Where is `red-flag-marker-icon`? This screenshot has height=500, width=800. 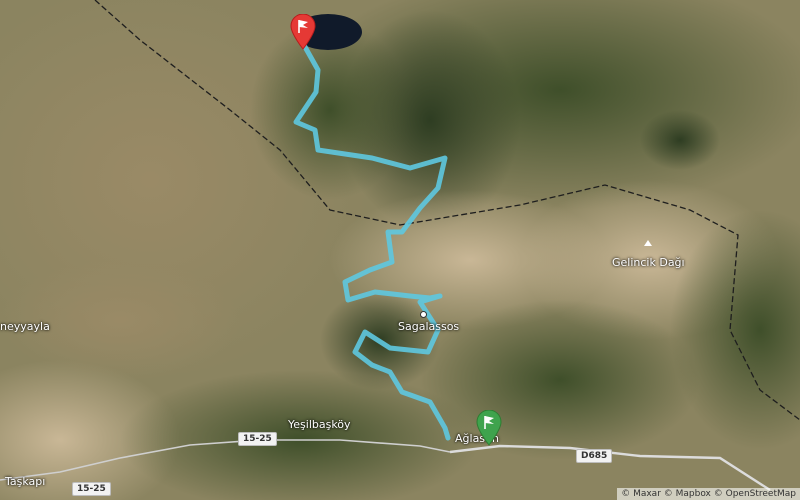 red-flag-marker-icon is located at coordinates (303, 31).